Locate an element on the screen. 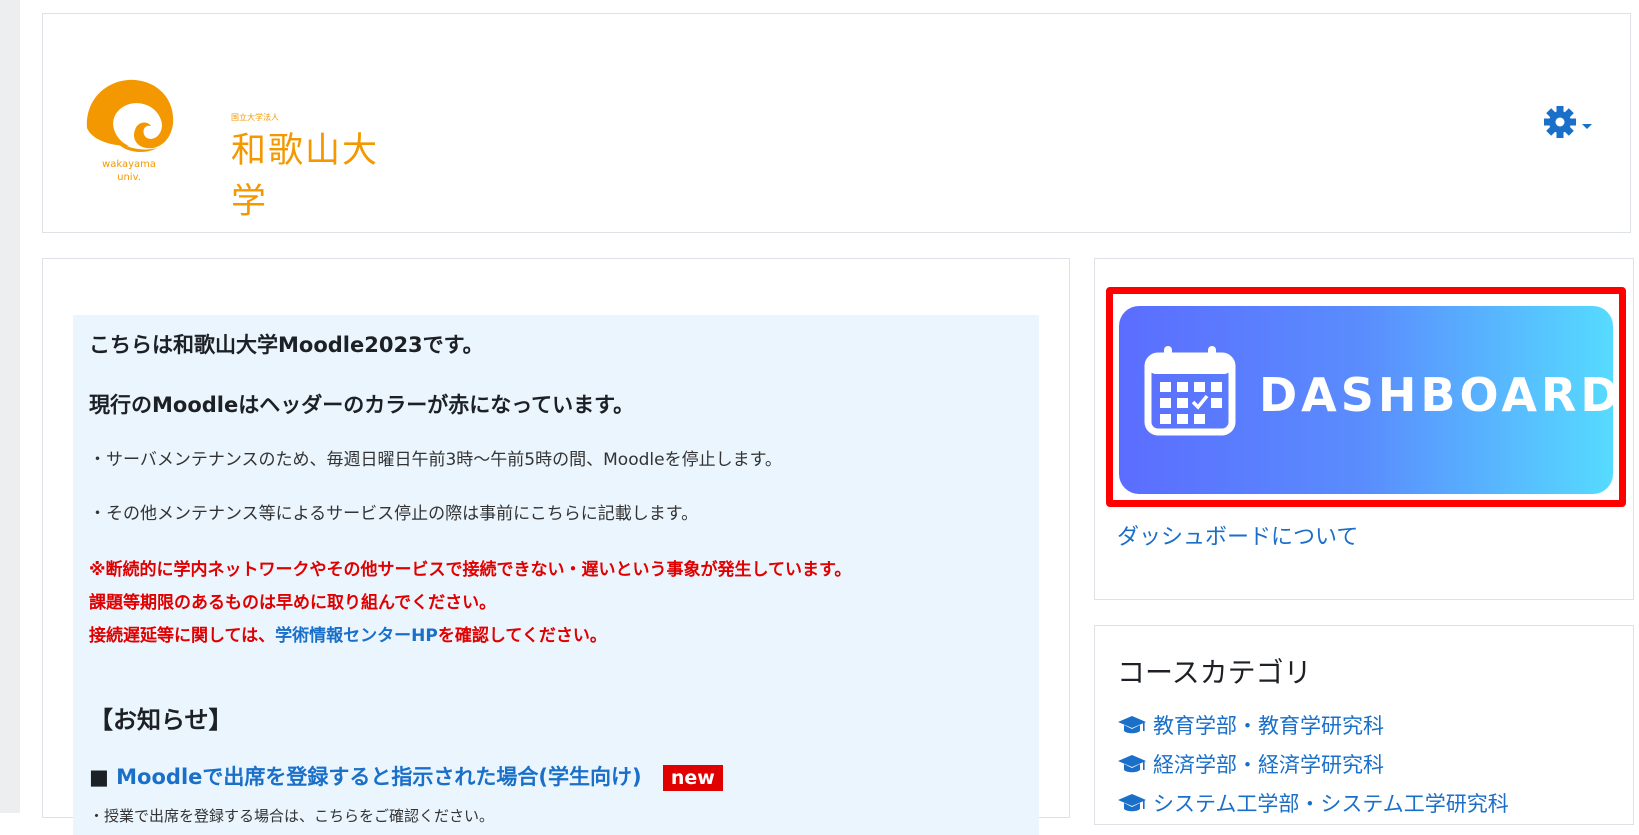 Image resolution: width=1639 pixels, height=835 pixels. chevron-down-icon is located at coordinates (1587, 126).